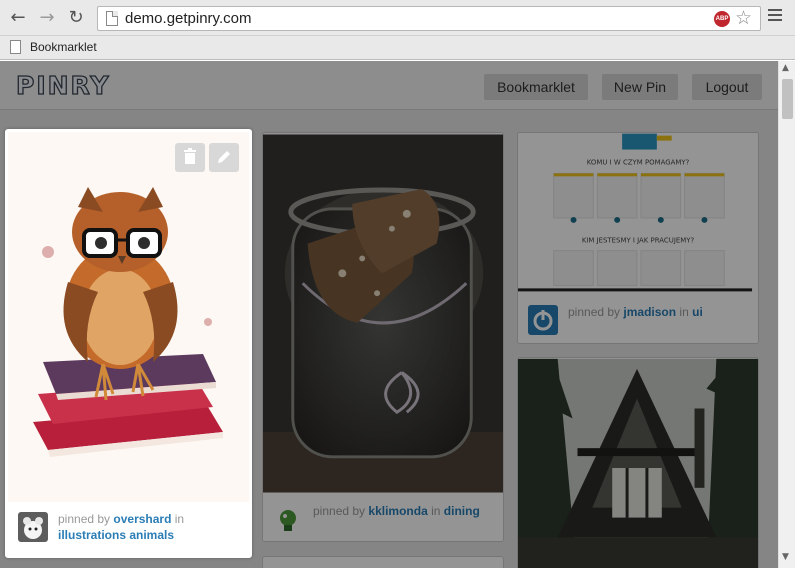 The image size is (795, 568). I want to click on pinry-logo: PINRY, so click(63, 85).